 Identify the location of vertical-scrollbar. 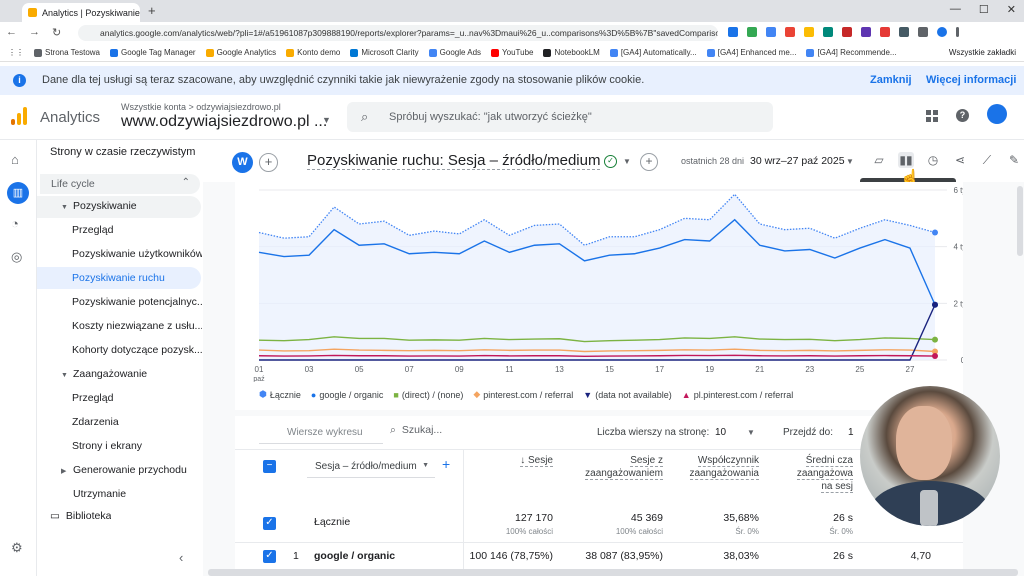
(1020, 221).